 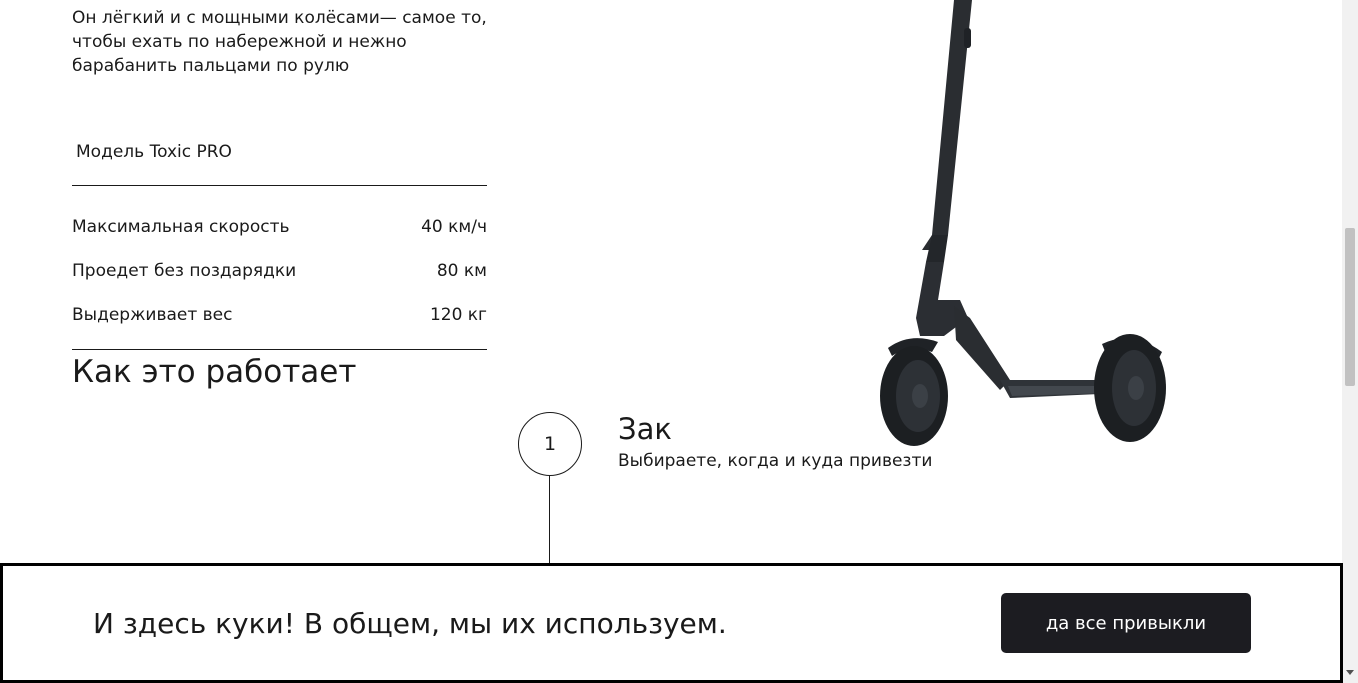 What do you see at coordinates (152, 315) in the screenshot?
I see `spec-label: Выдерживает вес` at bounding box center [152, 315].